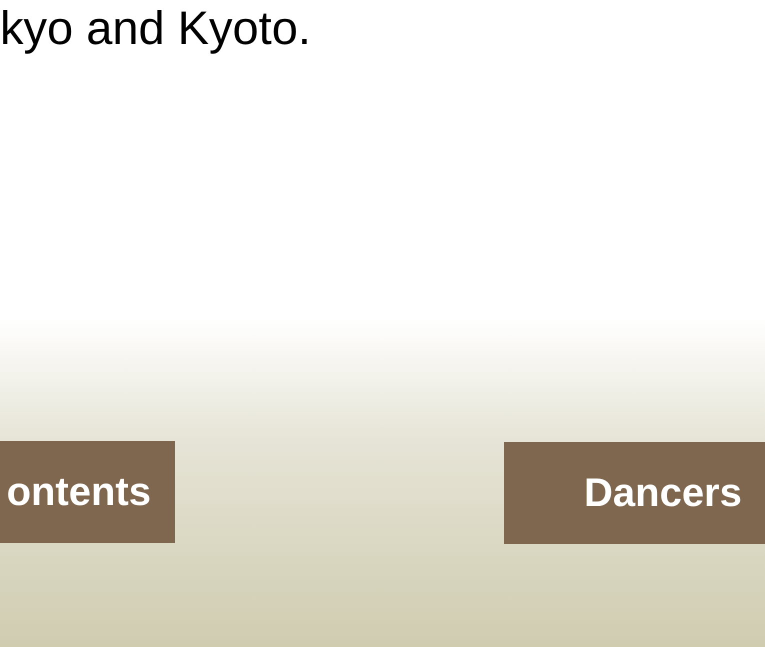 The height and width of the screenshot is (647, 765). Describe the element at coordinates (634, 493) in the screenshot. I see `nav-button: Dancers` at that location.